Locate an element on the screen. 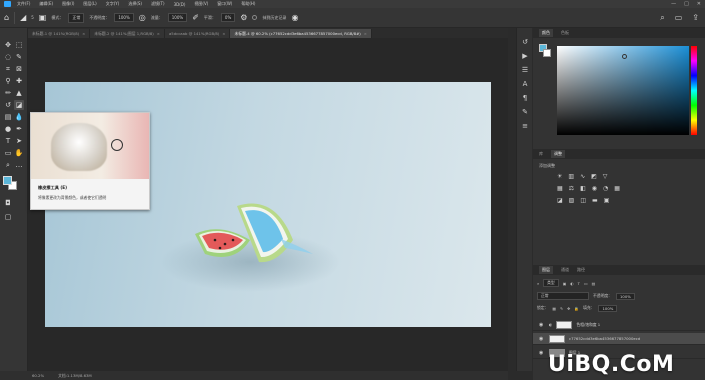 This screenshot has height=380, width=705. pressure-opacity-icon: ◎ is located at coordinates (142, 17).